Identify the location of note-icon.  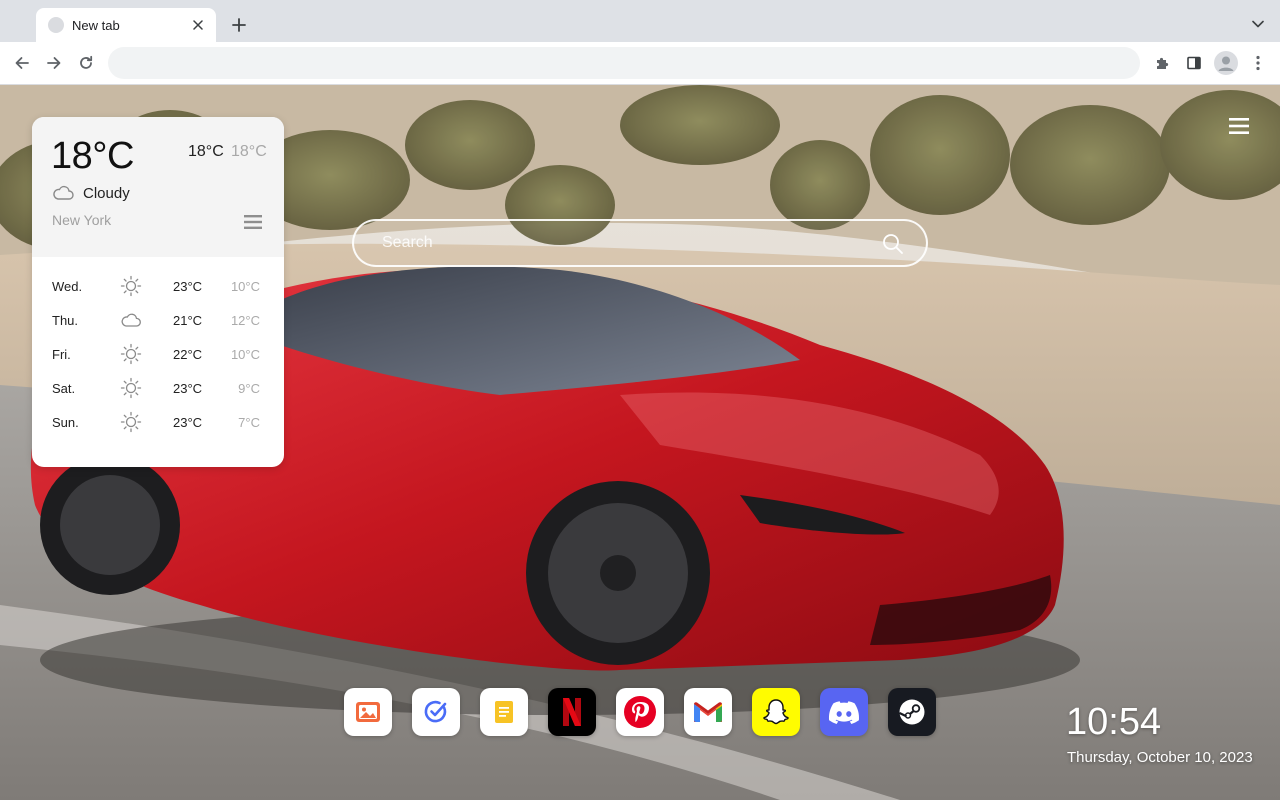
(504, 712).